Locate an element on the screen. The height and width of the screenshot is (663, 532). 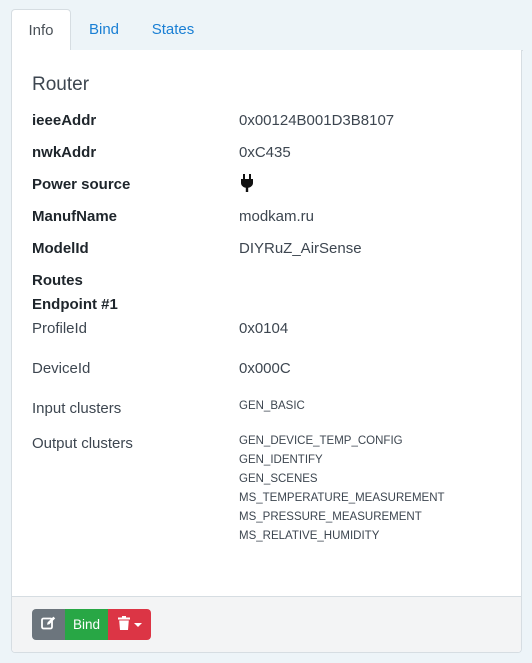
field-value: 0x00124B001D3B8107 is located at coordinates (317, 120).